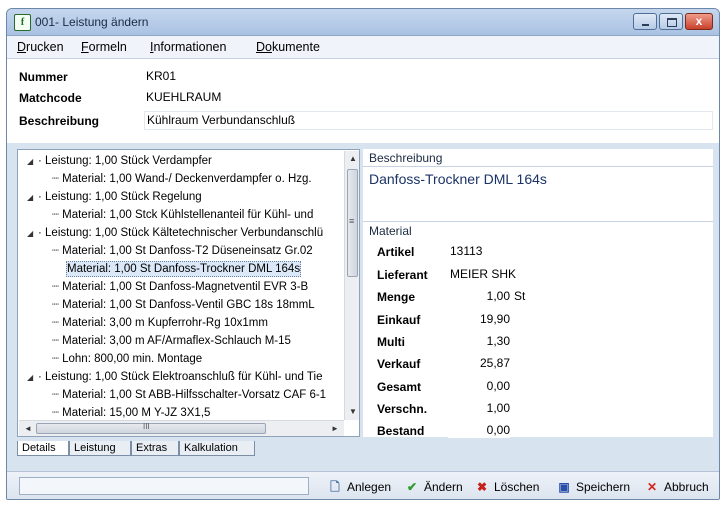 Image resolution: width=726 pixels, height=506 pixels. Describe the element at coordinates (399, 320) in the screenshot. I see `einkauf-label: Einkauf` at that location.